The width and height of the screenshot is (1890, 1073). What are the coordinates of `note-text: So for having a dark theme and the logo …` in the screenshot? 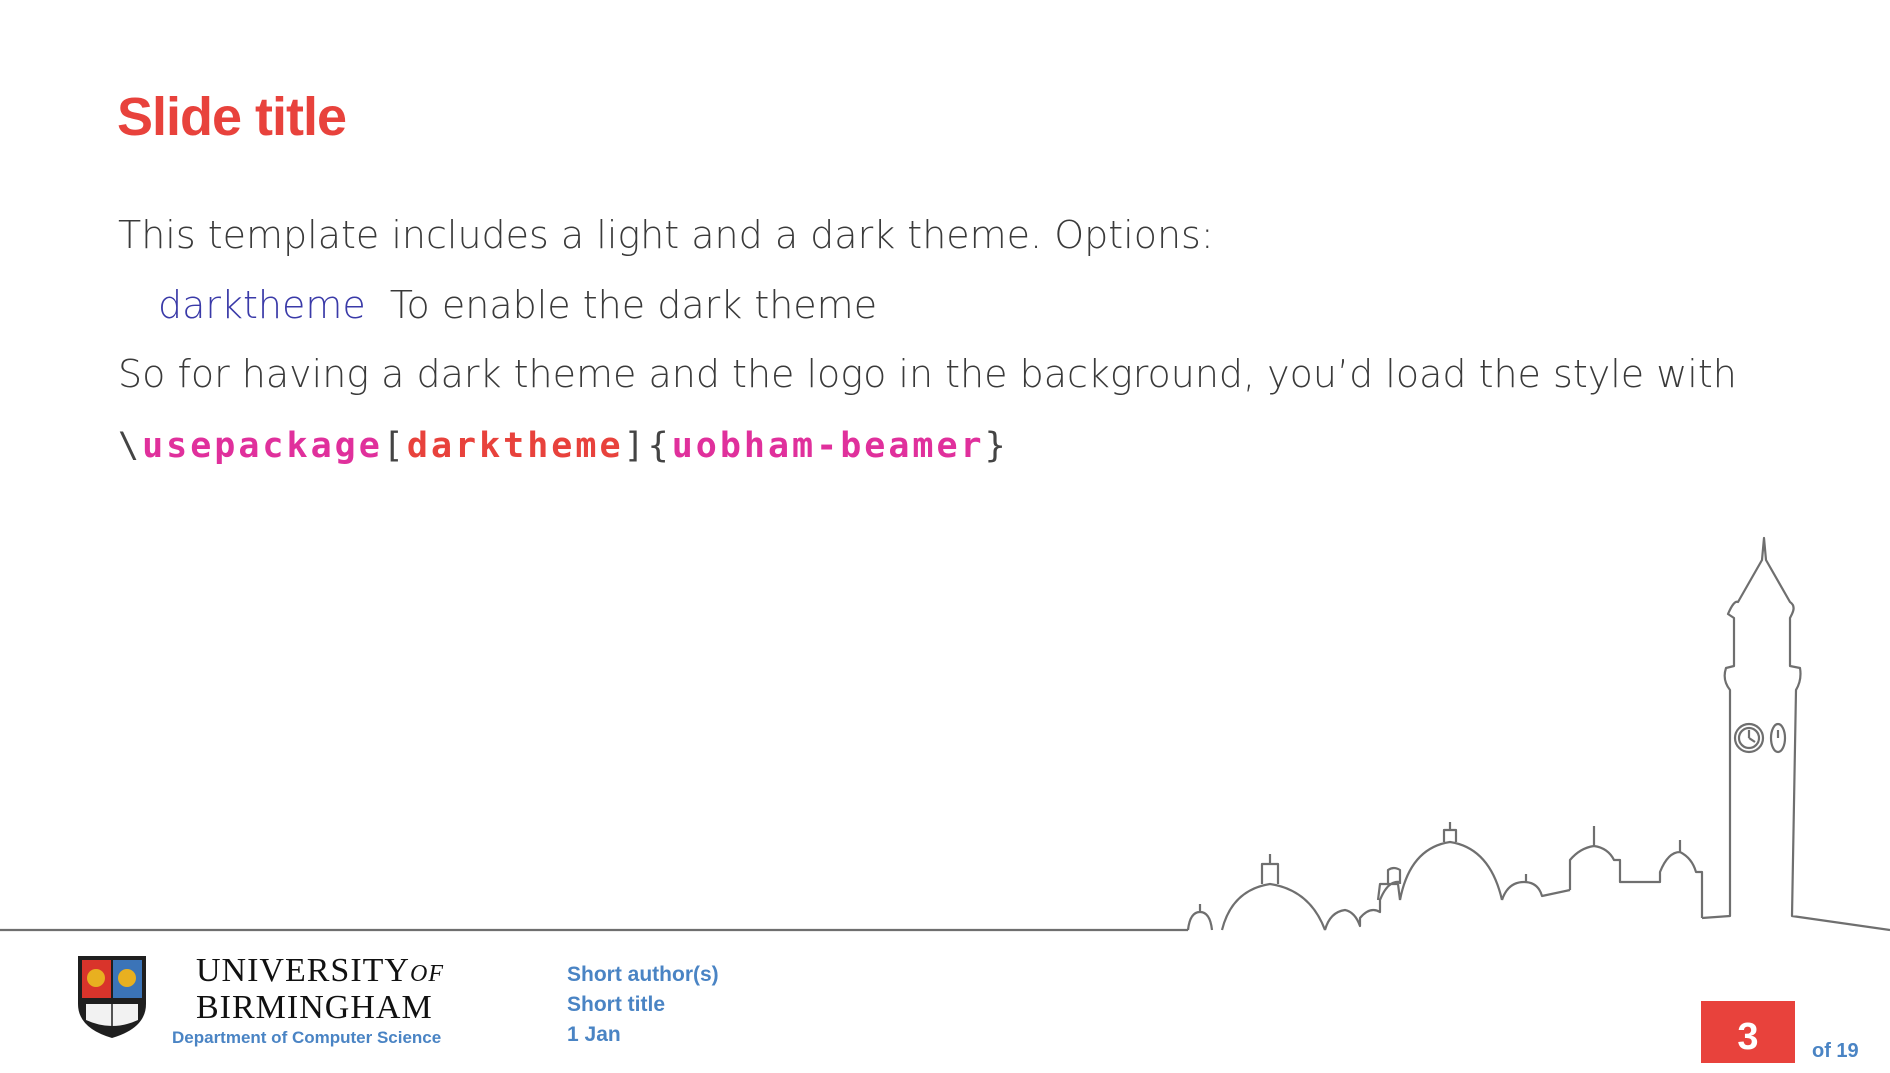 It's located at (927, 374).